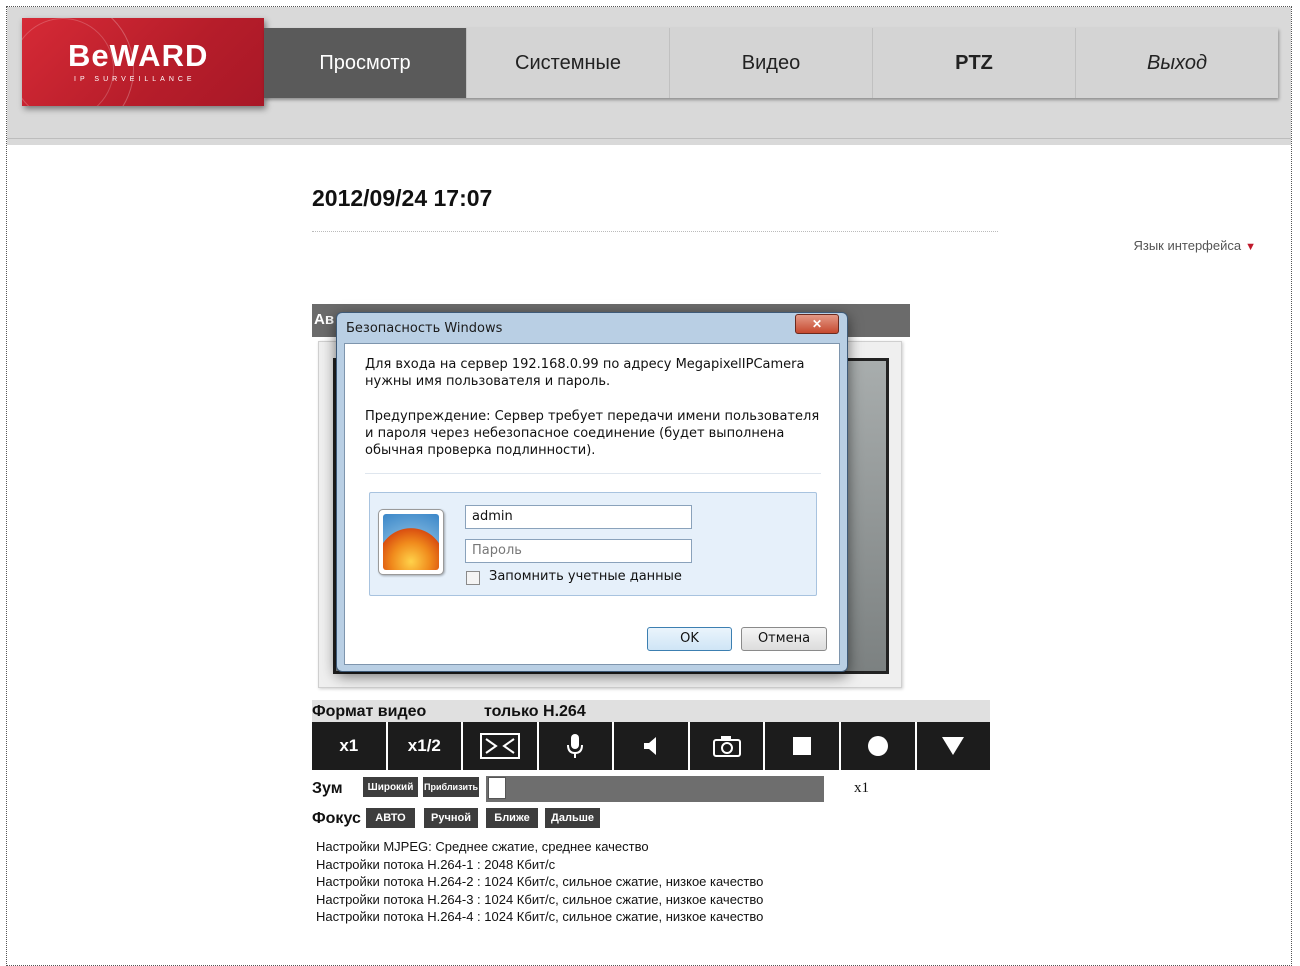 This screenshot has height=966, width=1300. I want to click on stop-icon, so click(802, 746).